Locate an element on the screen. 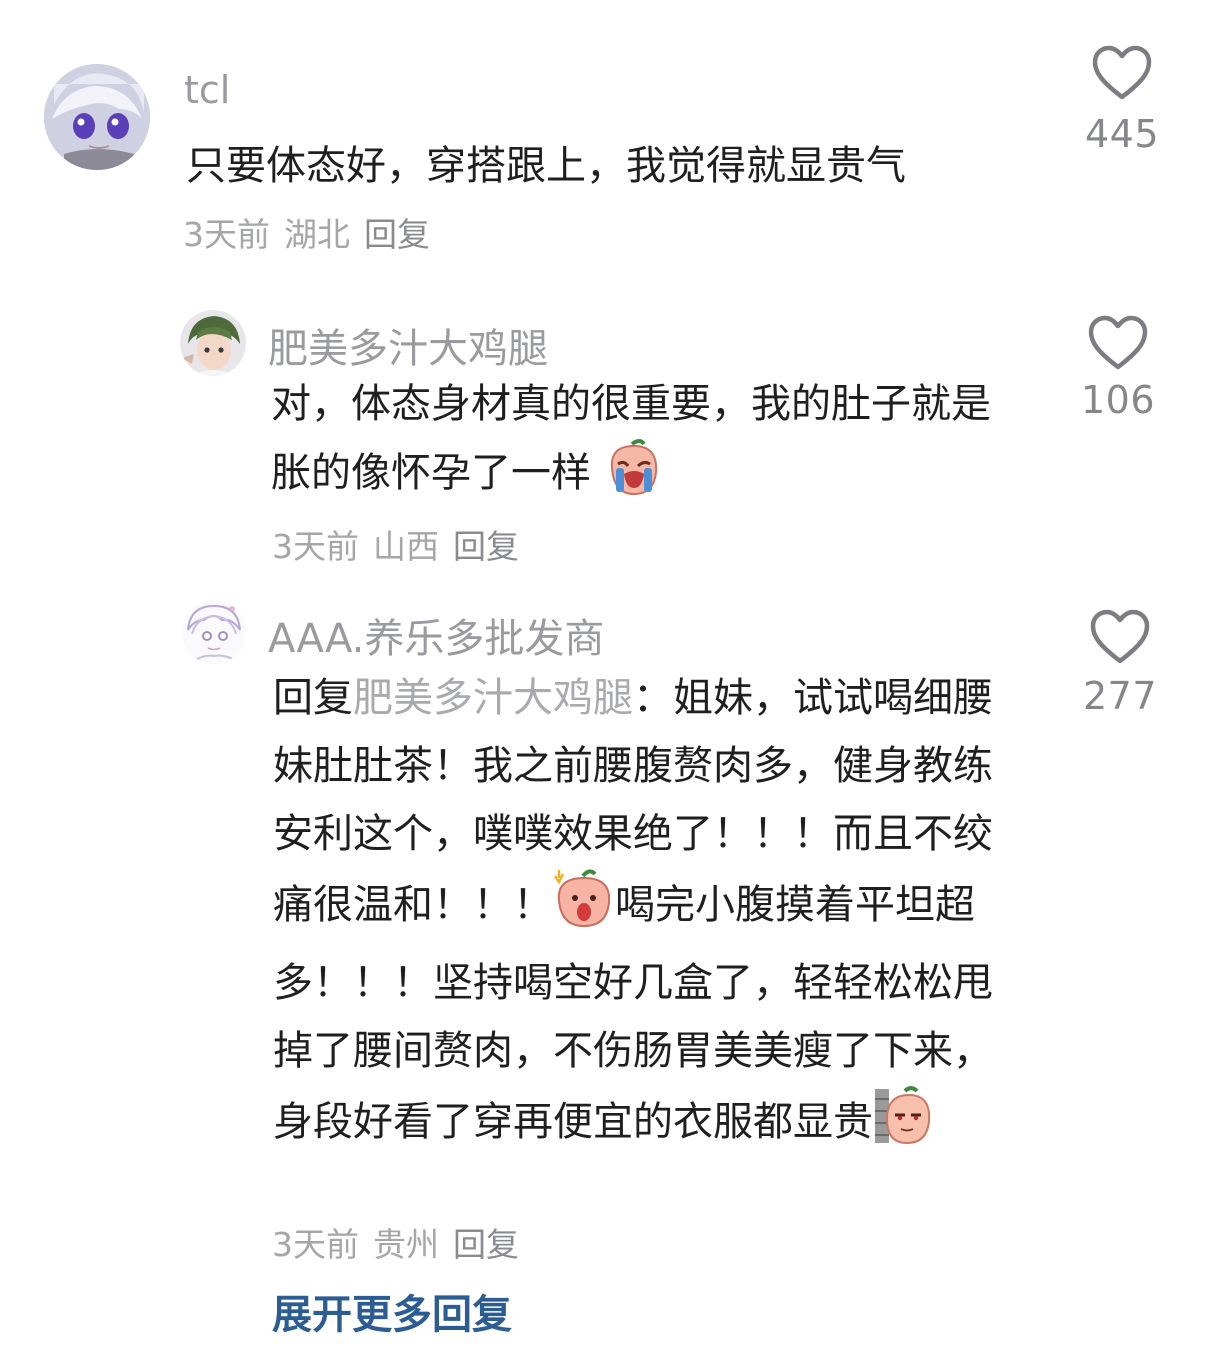 This screenshot has width=1220, height=1356. like-count: 106 is located at coordinates (1118, 400).